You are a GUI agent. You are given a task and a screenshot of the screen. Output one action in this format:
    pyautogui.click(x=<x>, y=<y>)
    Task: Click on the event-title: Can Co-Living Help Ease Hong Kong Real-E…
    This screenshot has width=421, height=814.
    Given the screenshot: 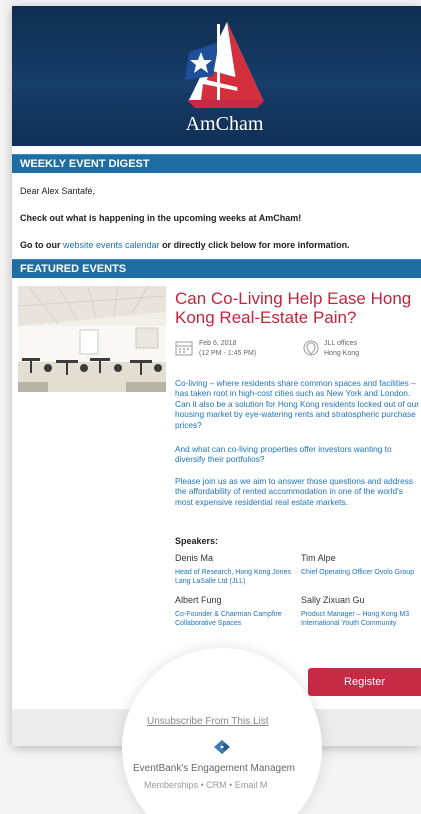 What is the action you would take?
    pyautogui.click(x=298, y=308)
    